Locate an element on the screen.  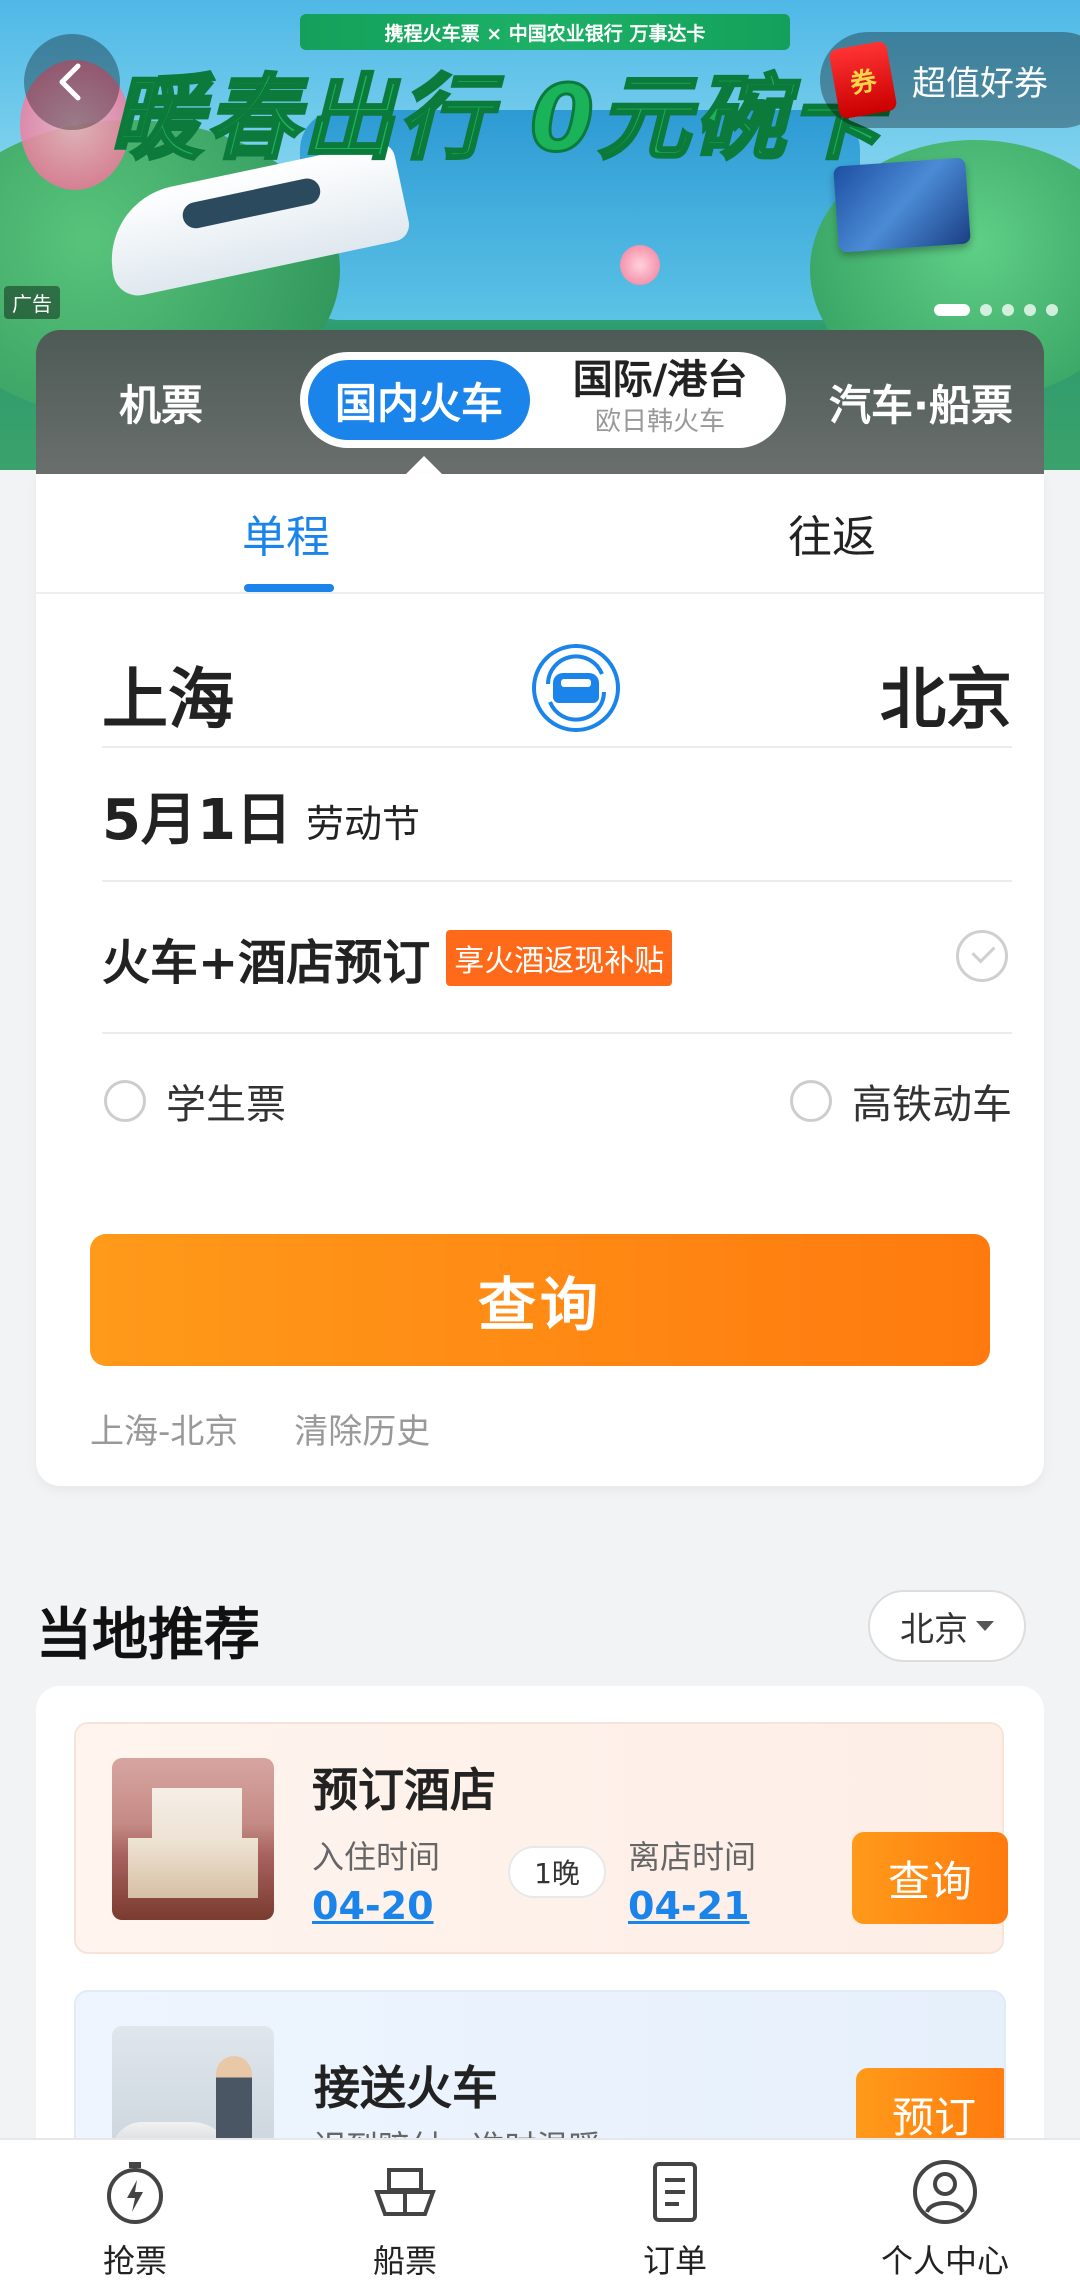
student-ticket-label: 学生票 is located at coordinates (226, 1105).